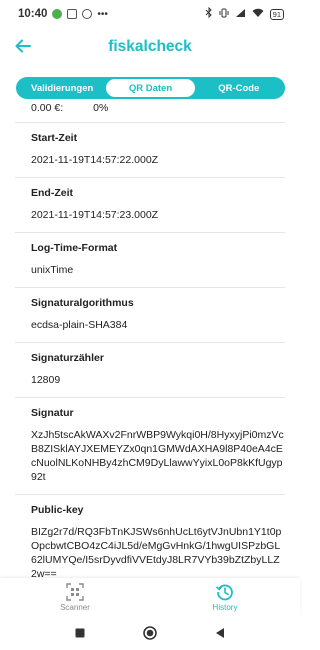 This screenshot has height=650, width=320. Describe the element at coordinates (276, 14) in the screenshot. I see `battery-indicator: 91` at that location.